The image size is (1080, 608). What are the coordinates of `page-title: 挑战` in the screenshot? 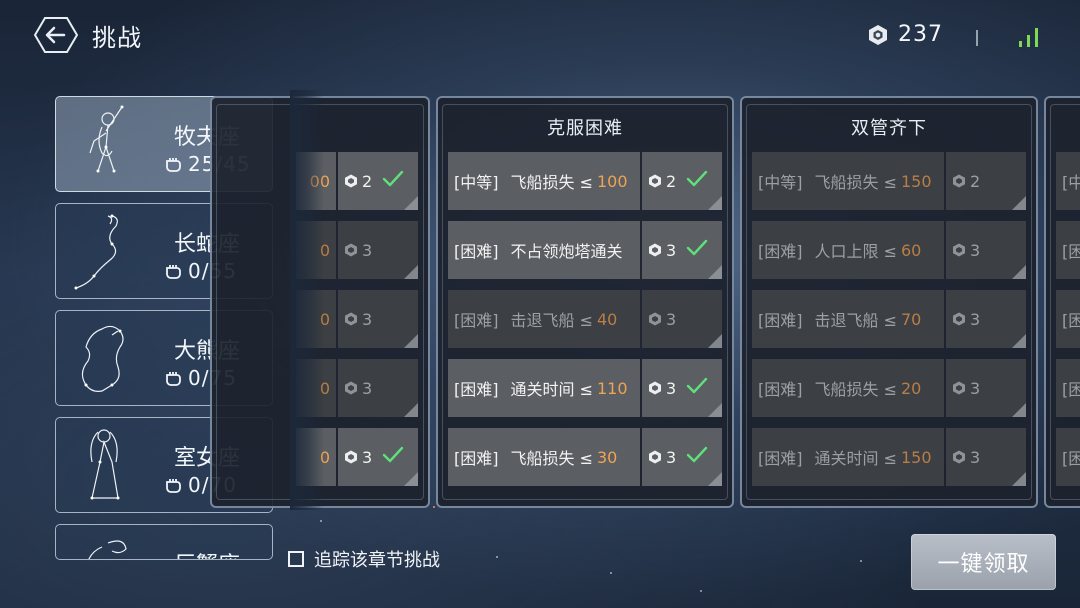 It's located at (117, 38).